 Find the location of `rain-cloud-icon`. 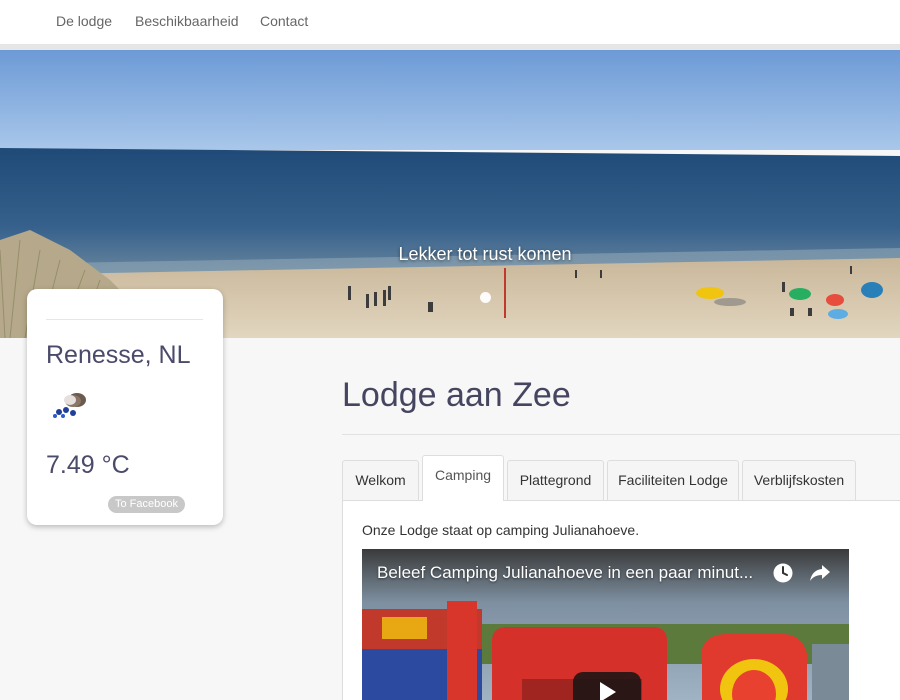

rain-cloud-icon is located at coordinates (69, 405).